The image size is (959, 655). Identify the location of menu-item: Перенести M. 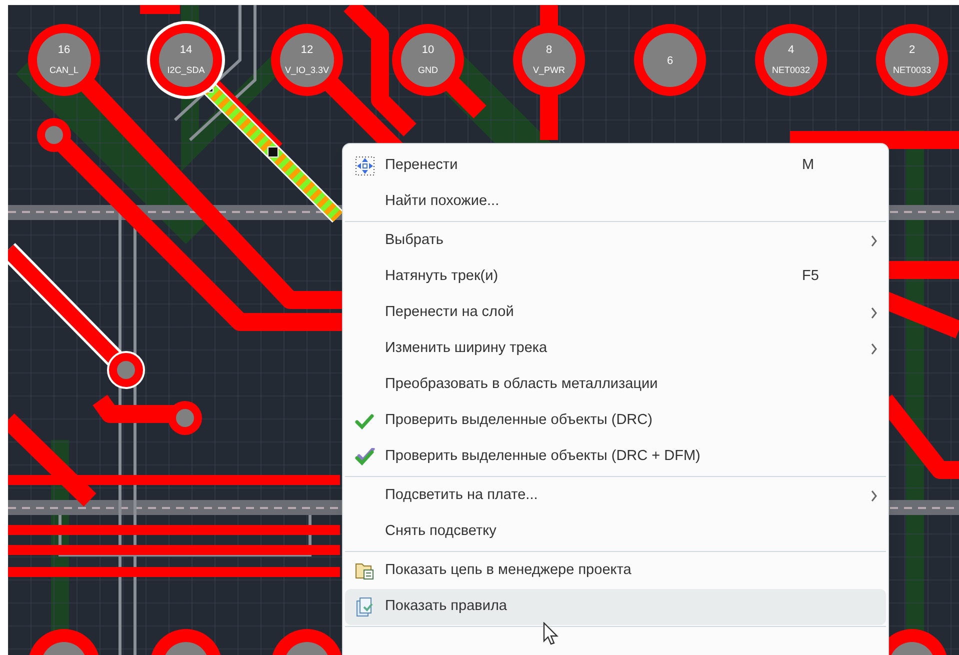
(615, 166).